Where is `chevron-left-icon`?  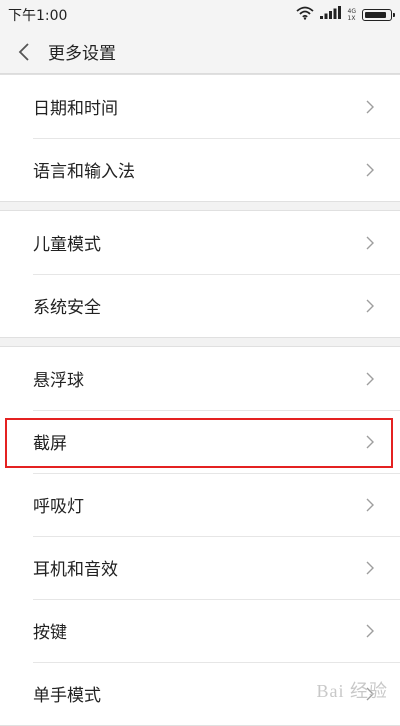 chevron-left-icon is located at coordinates (23, 51).